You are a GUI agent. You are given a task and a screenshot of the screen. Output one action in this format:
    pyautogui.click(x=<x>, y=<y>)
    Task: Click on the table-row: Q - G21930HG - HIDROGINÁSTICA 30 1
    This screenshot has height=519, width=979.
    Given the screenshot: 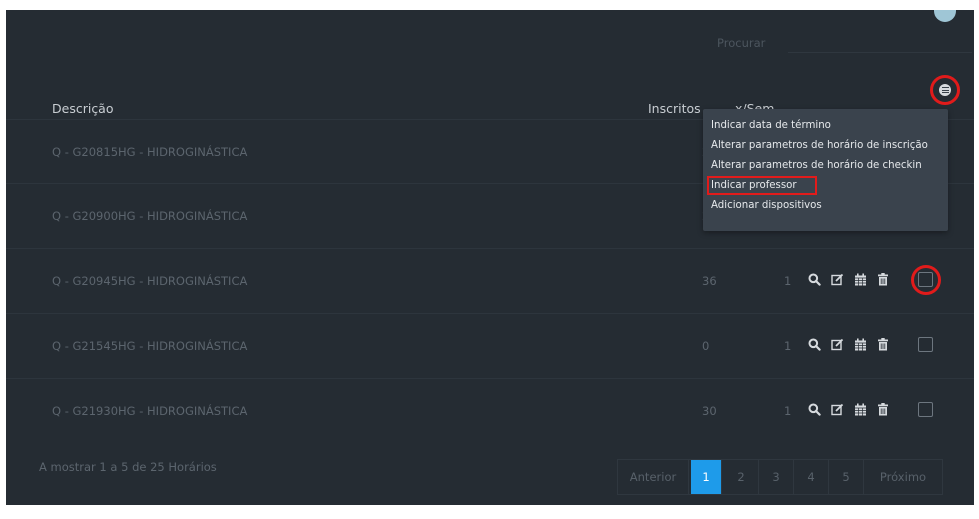 What is the action you would take?
    pyautogui.click(x=490, y=410)
    